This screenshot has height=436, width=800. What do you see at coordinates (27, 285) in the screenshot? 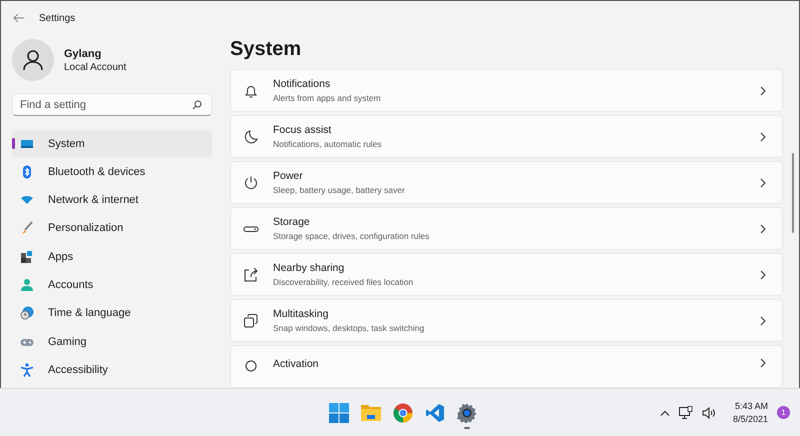
I see `person-icon` at bounding box center [27, 285].